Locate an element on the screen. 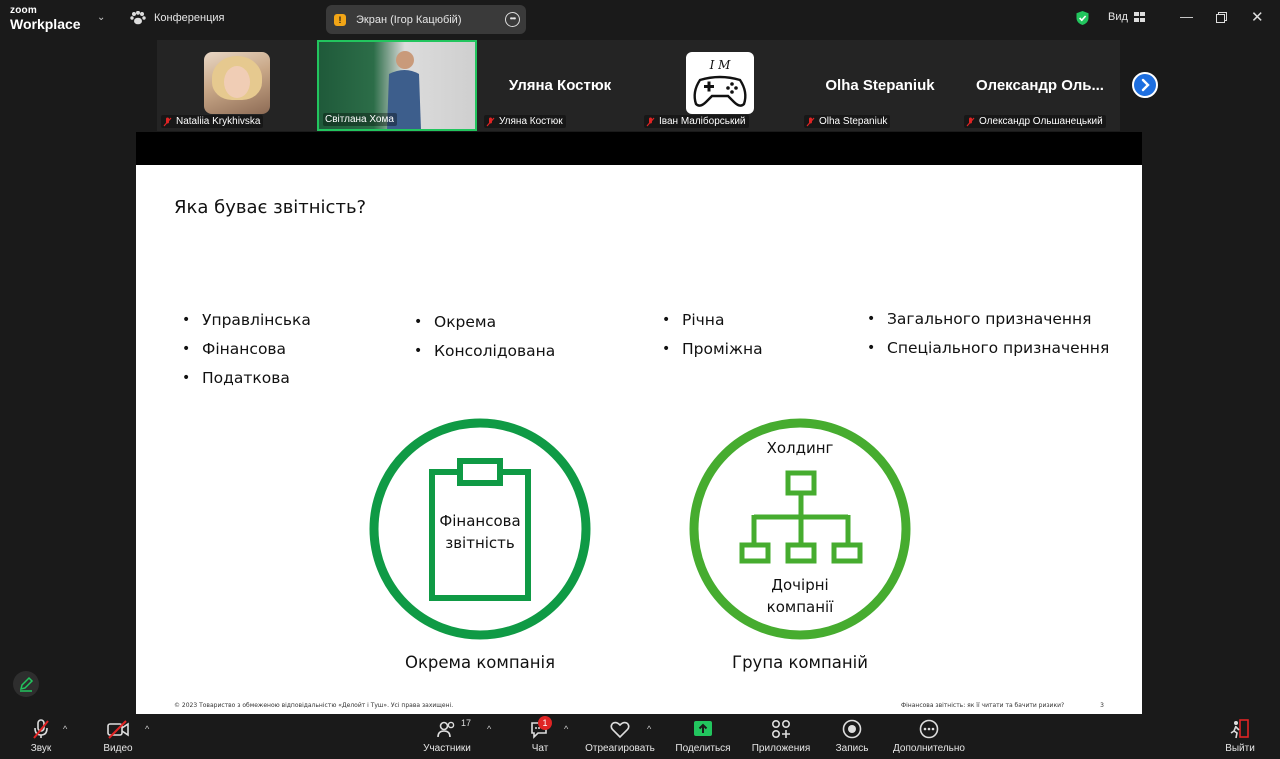 The width and height of the screenshot is (1280, 759). circle2-caption: Група компаній is located at coordinates (800, 662).